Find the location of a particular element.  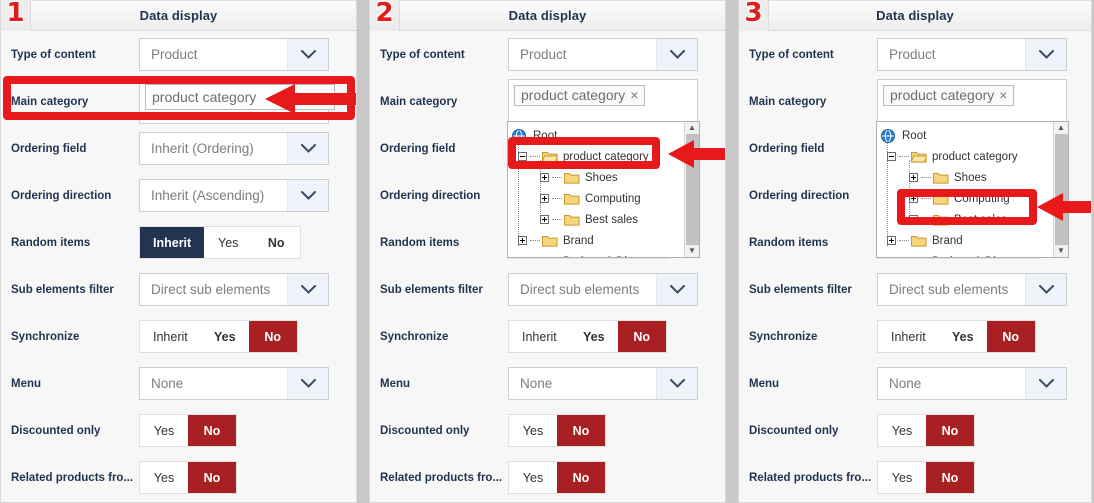

select-menu-2: None is located at coordinates (603, 383).